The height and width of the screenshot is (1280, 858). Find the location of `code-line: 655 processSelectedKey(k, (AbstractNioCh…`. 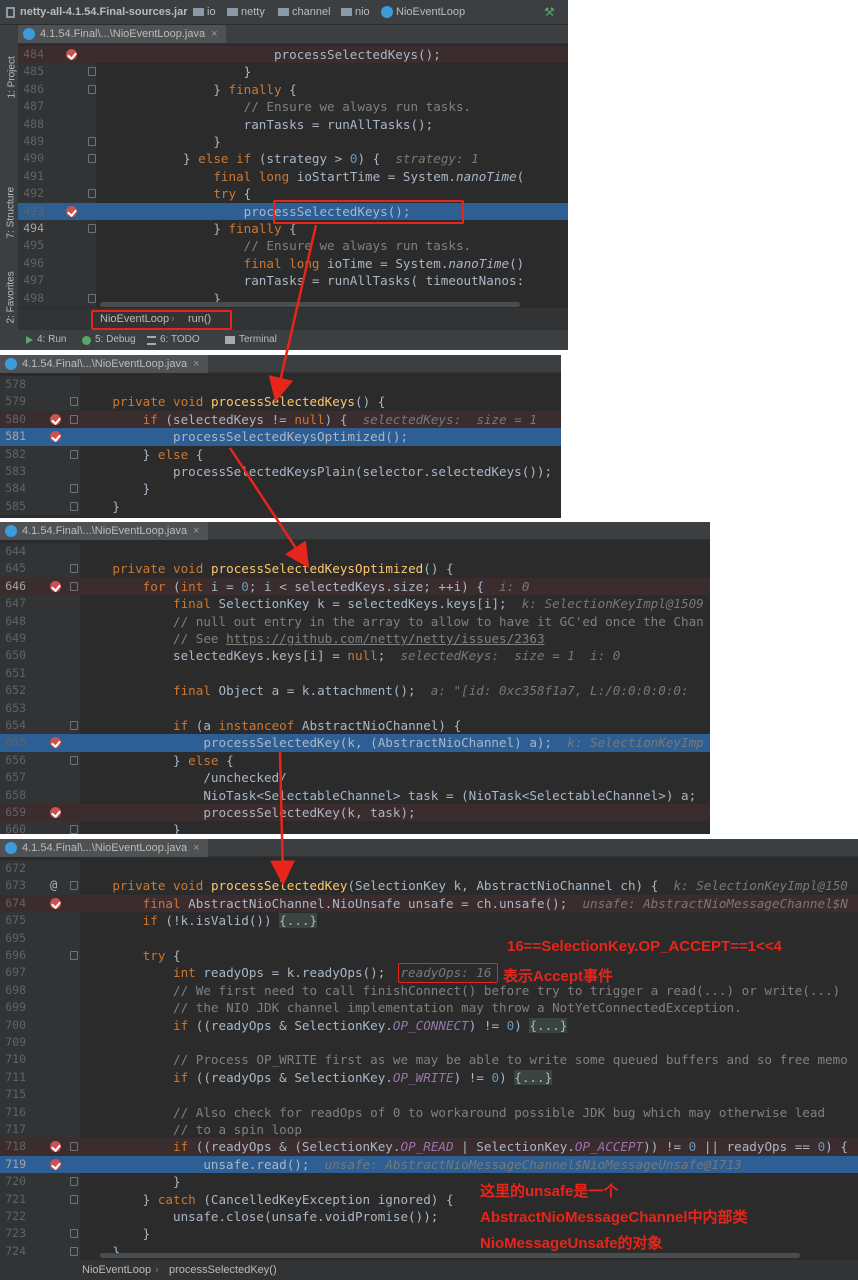

code-line: 655 processSelectedKey(k, (AbstractNioCh… is located at coordinates (355, 743).